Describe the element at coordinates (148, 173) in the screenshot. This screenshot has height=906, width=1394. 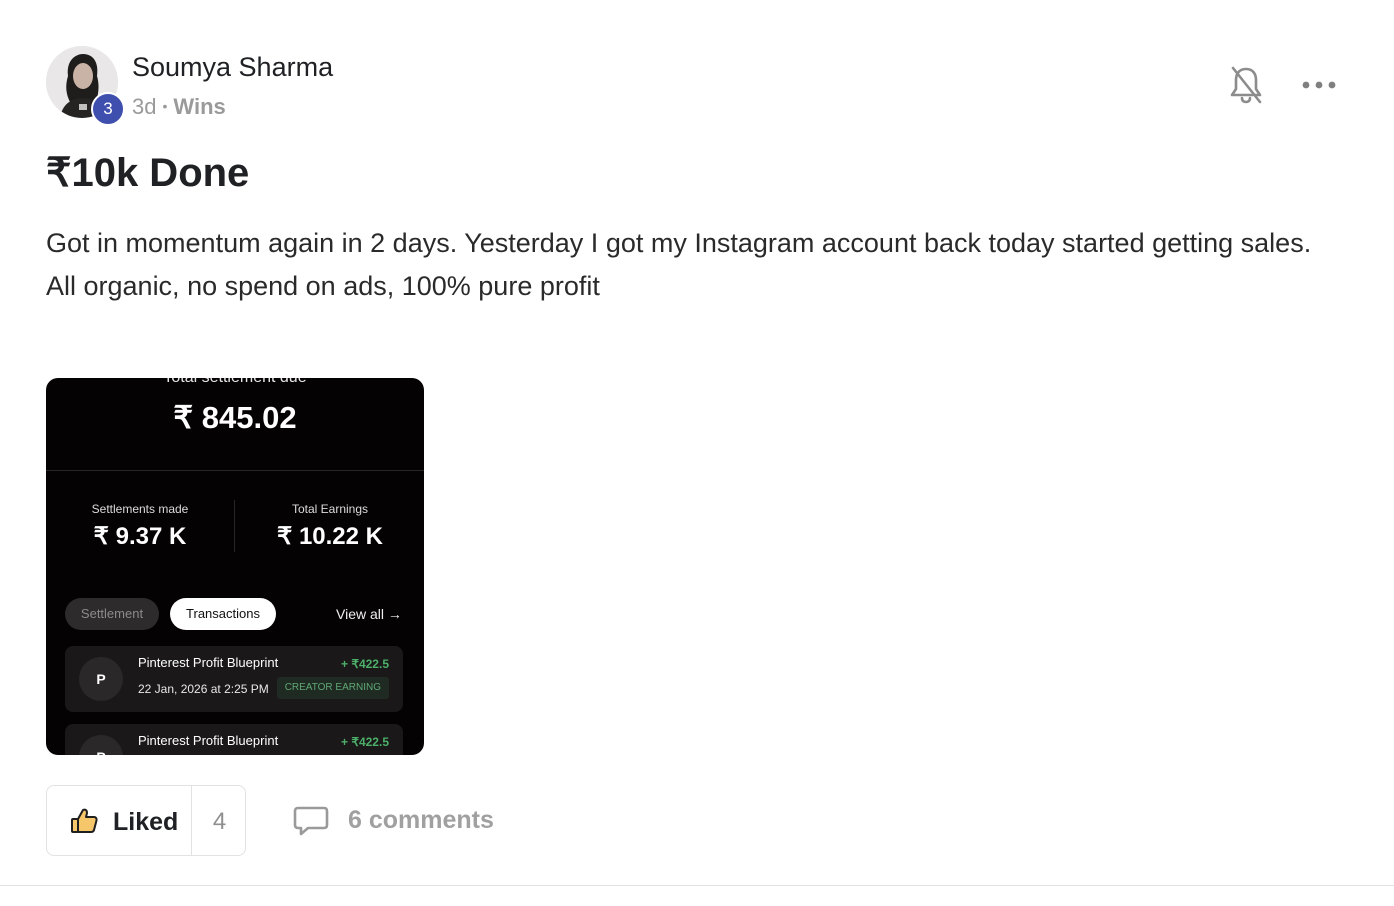
I see `post-title: ₹10k Done` at that location.